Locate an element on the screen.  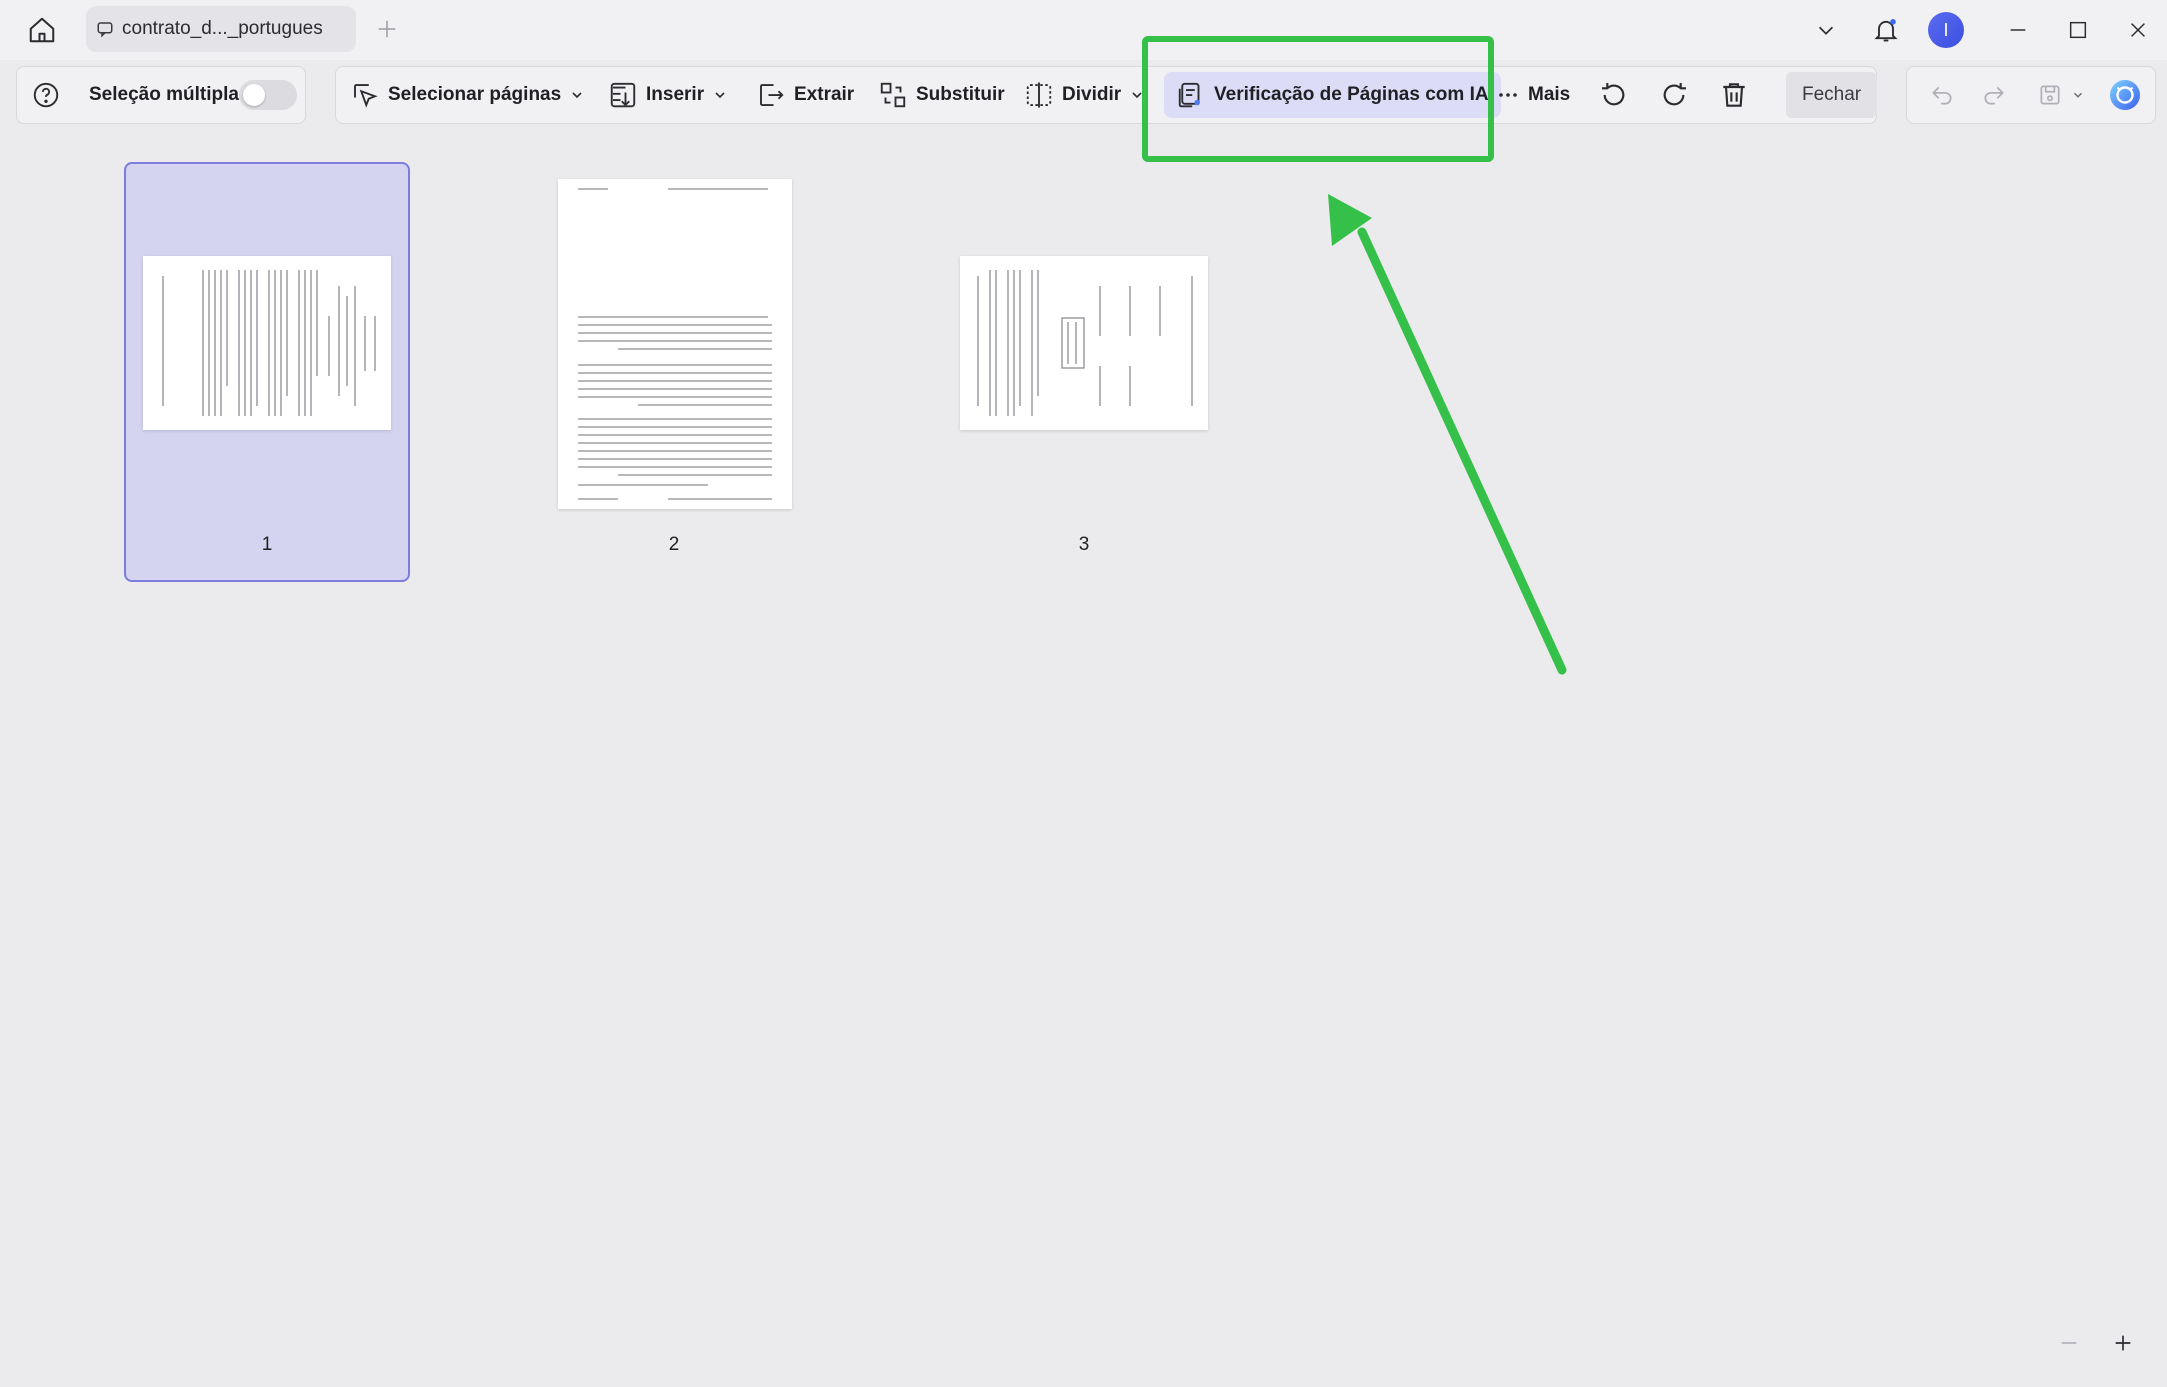
annotation-arrow-shaft is located at coordinates (1462, 451).